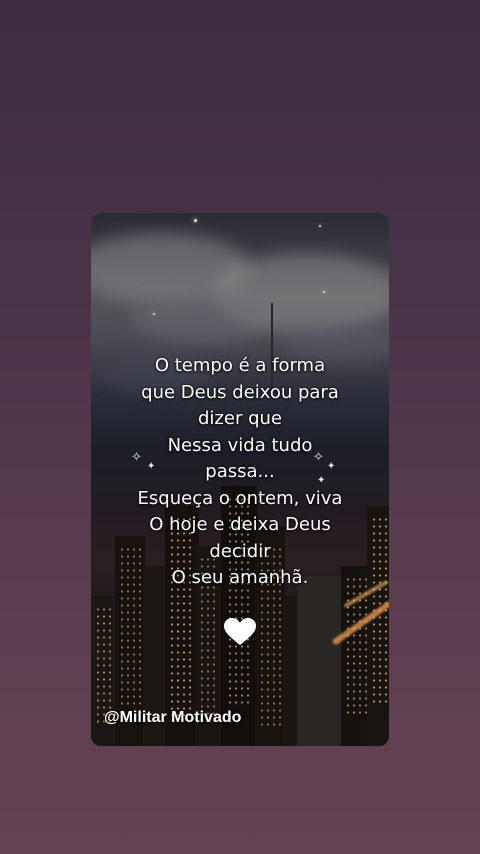  I want to click on heart-icon, so click(240, 631).